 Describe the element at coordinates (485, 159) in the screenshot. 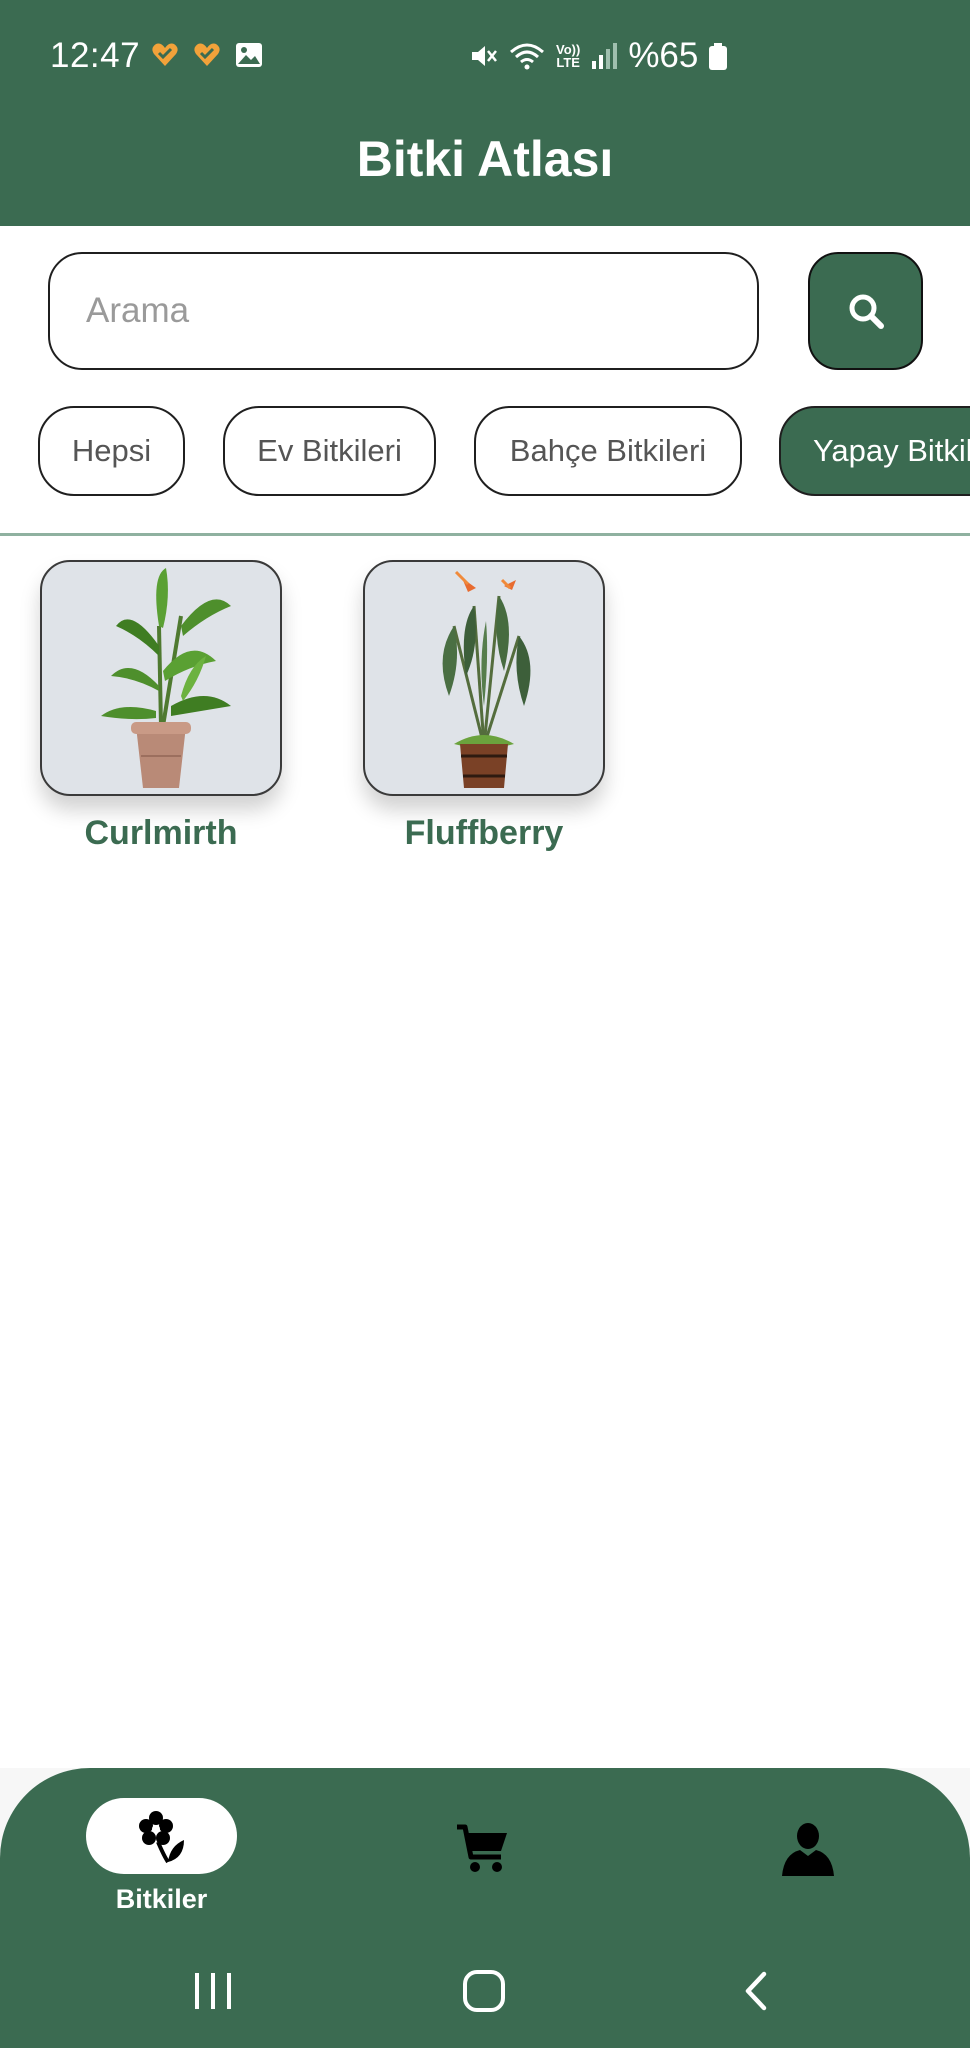

I see `page-title: Bitki Atlası` at that location.